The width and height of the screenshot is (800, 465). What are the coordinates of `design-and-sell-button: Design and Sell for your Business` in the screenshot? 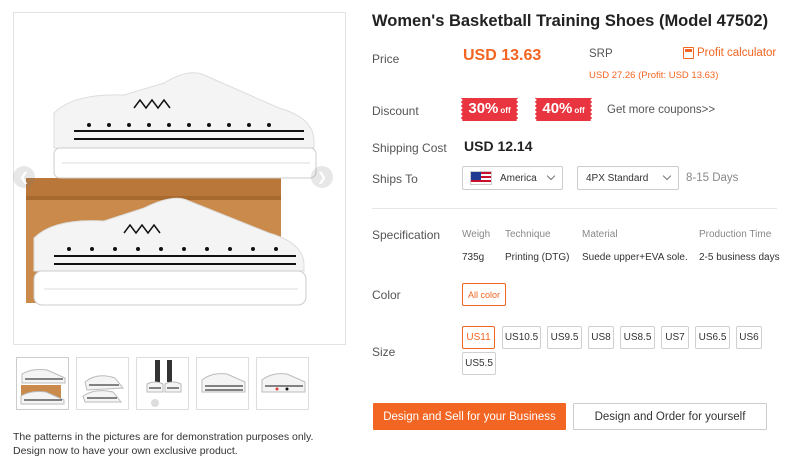 It's located at (469, 416).